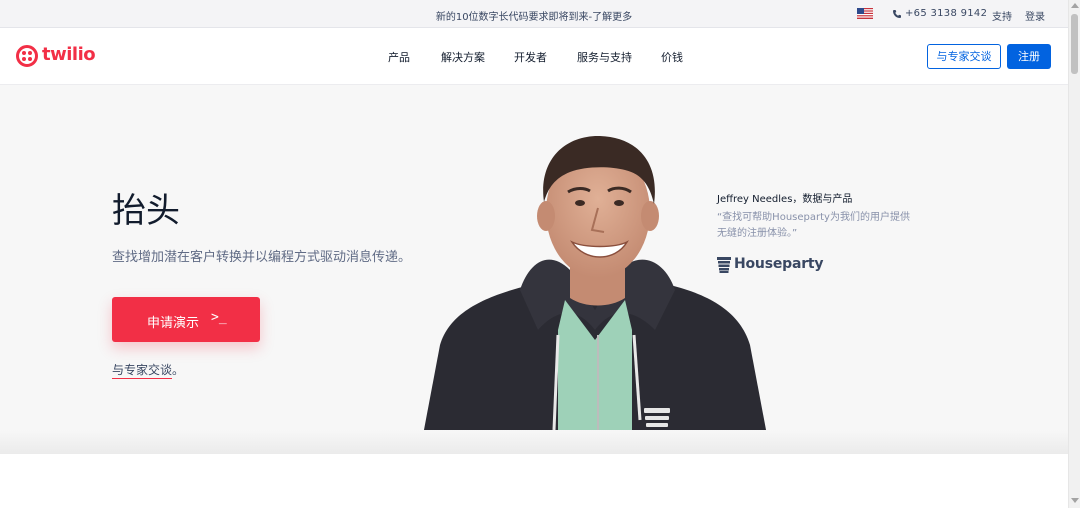 This screenshot has width=1080, height=508. Describe the element at coordinates (142, 371) in the screenshot. I see `talk-to-expert-link-text: 与专家交谈` at that location.